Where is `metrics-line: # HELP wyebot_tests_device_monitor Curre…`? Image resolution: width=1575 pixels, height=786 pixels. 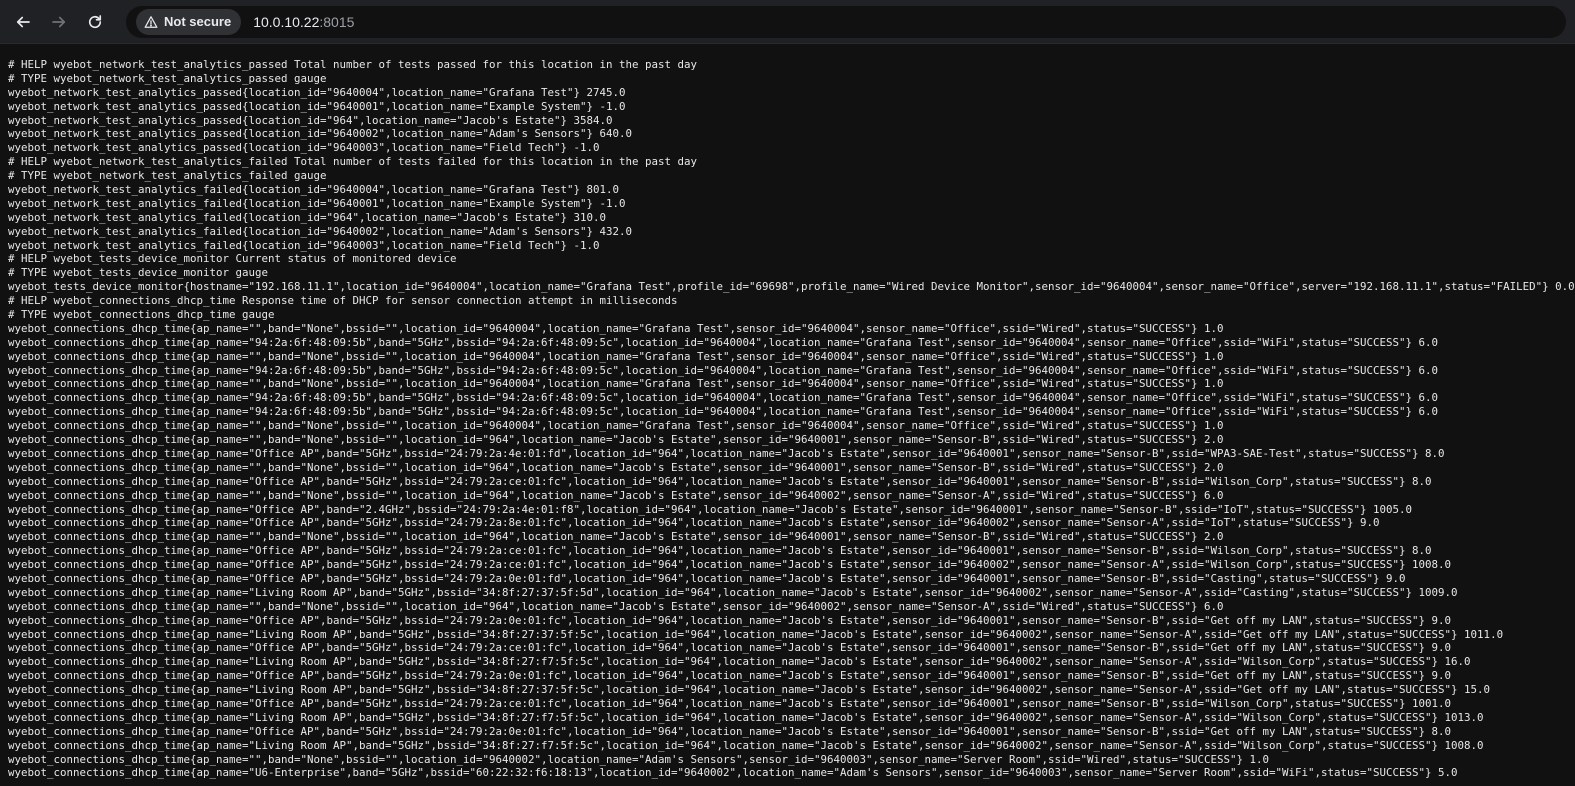 metrics-line: # HELP wyebot_tests_device_monitor Curre… is located at coordinates (232, 259).